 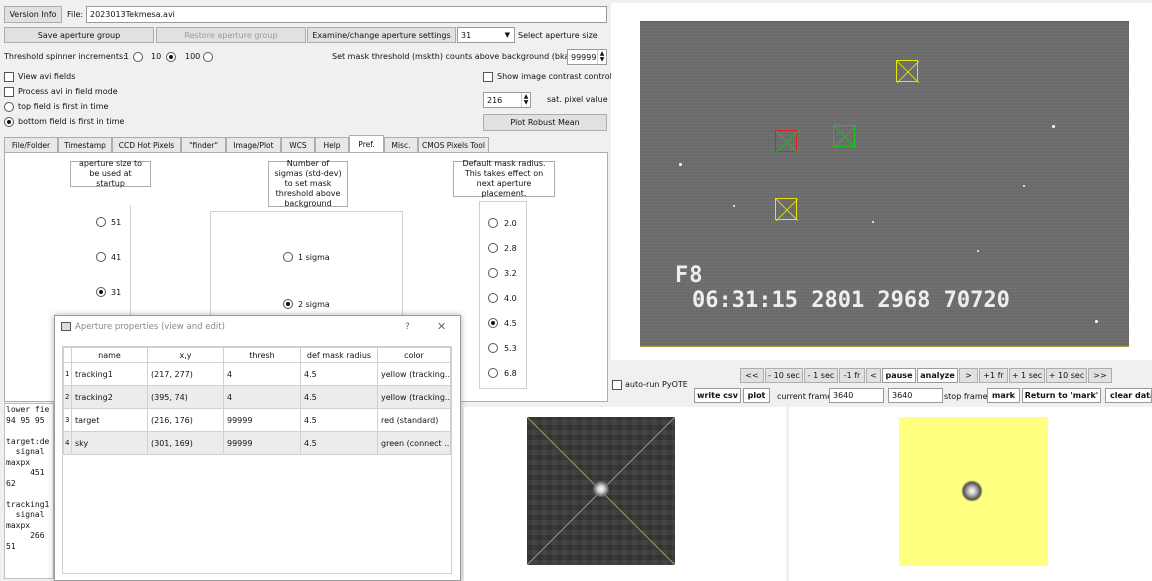 I want to click on version-info-button: Version Info, so click(x=33, y=14).